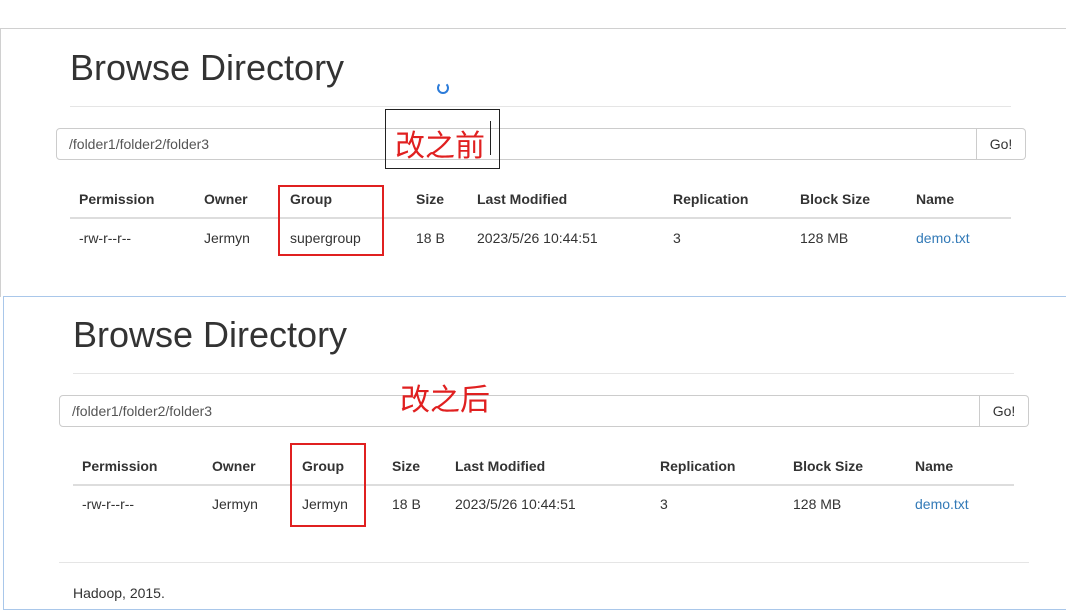 Image resolution: width=1066 pixels, height=610 pixels. I want to click on footer-divider, so click(544, 562).